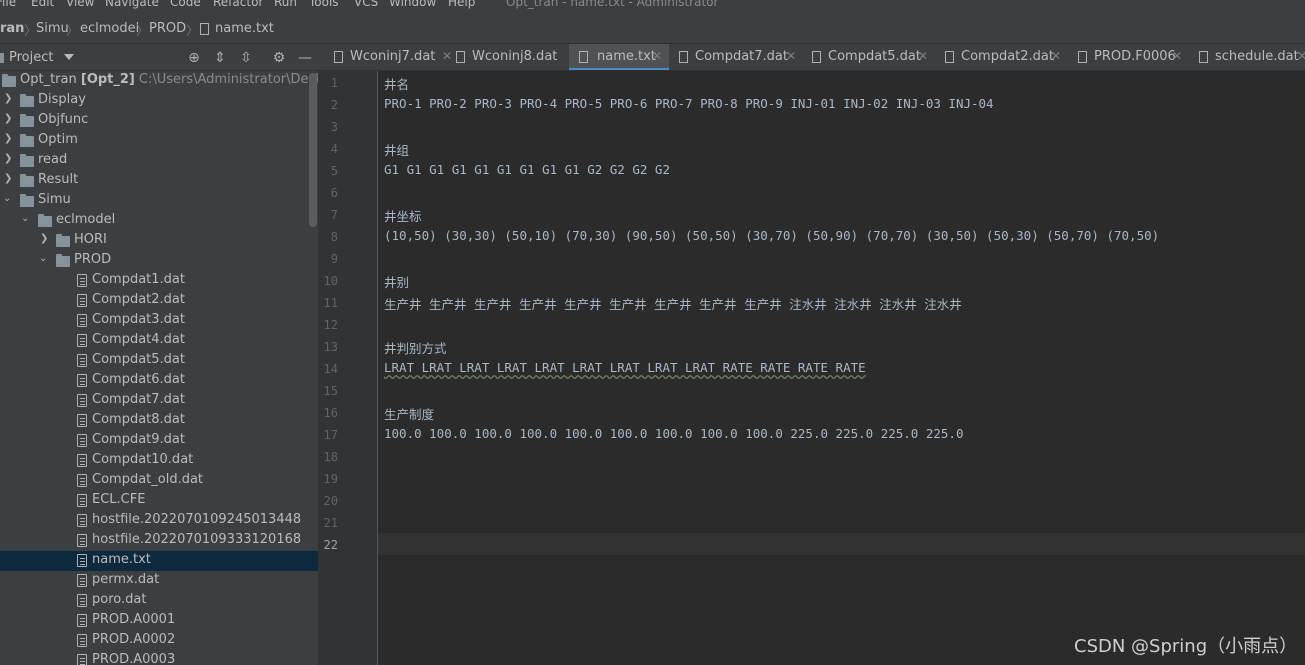 The width and height of the screenshot is (1305, 665). What do you see at coordinates (31, 57) in the screenshot?
I see `project-panel-title: Project` at bounding box center [31, 57].